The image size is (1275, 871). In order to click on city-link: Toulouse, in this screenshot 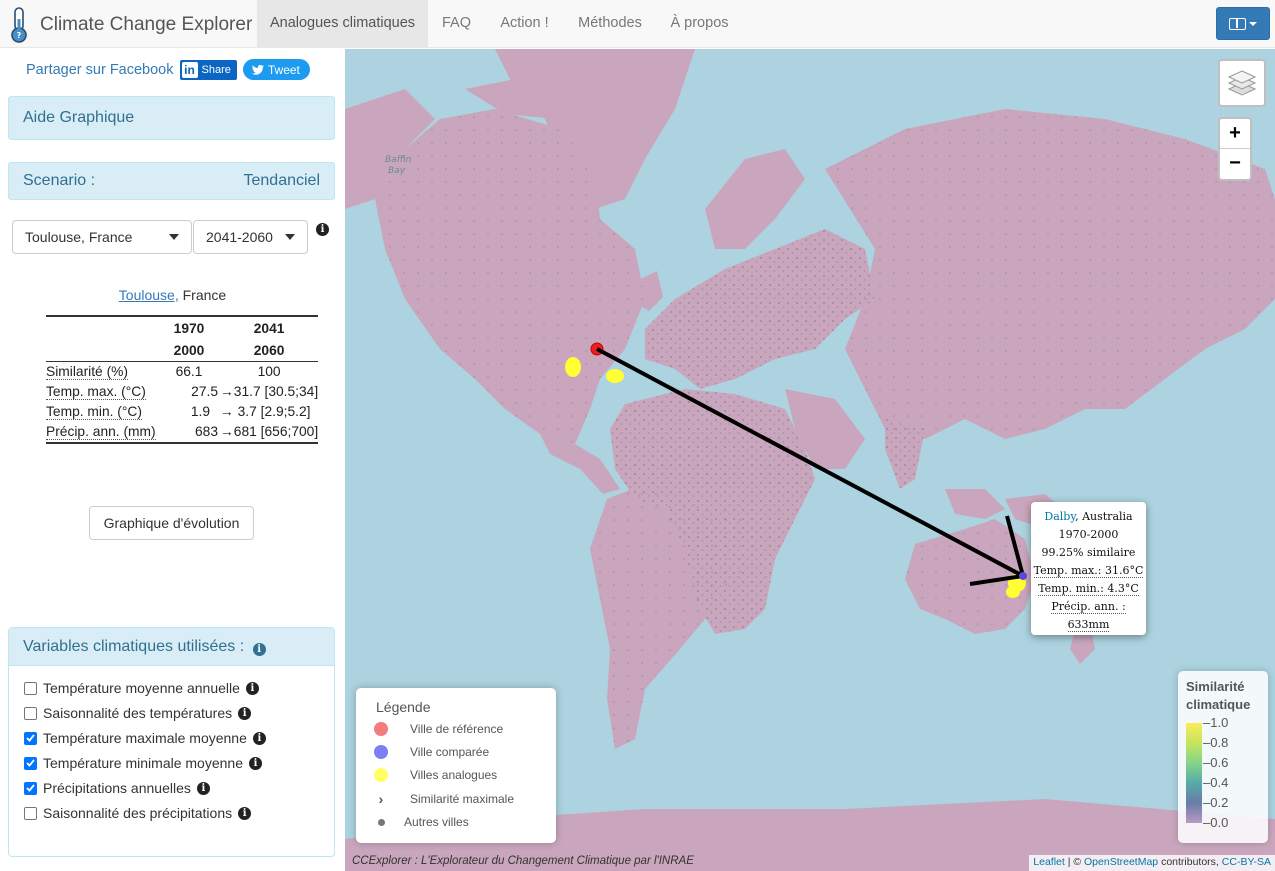, I will do `click(149, 295)`.